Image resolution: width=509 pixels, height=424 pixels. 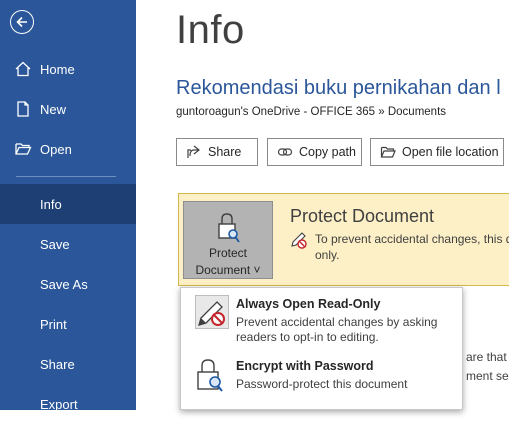 I want to click on nav-new: New, so click(x=68, y=109).